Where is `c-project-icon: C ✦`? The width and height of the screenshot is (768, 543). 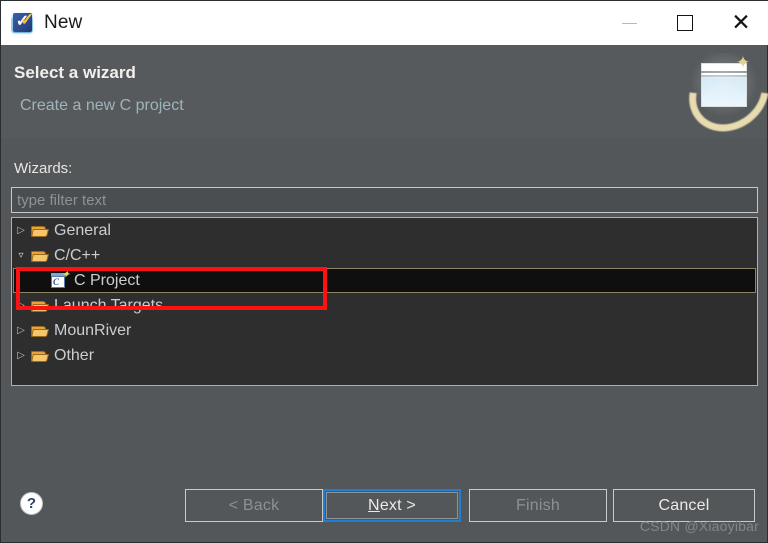
c-project-icon: C ✦ is located at coordinates (61, 278).